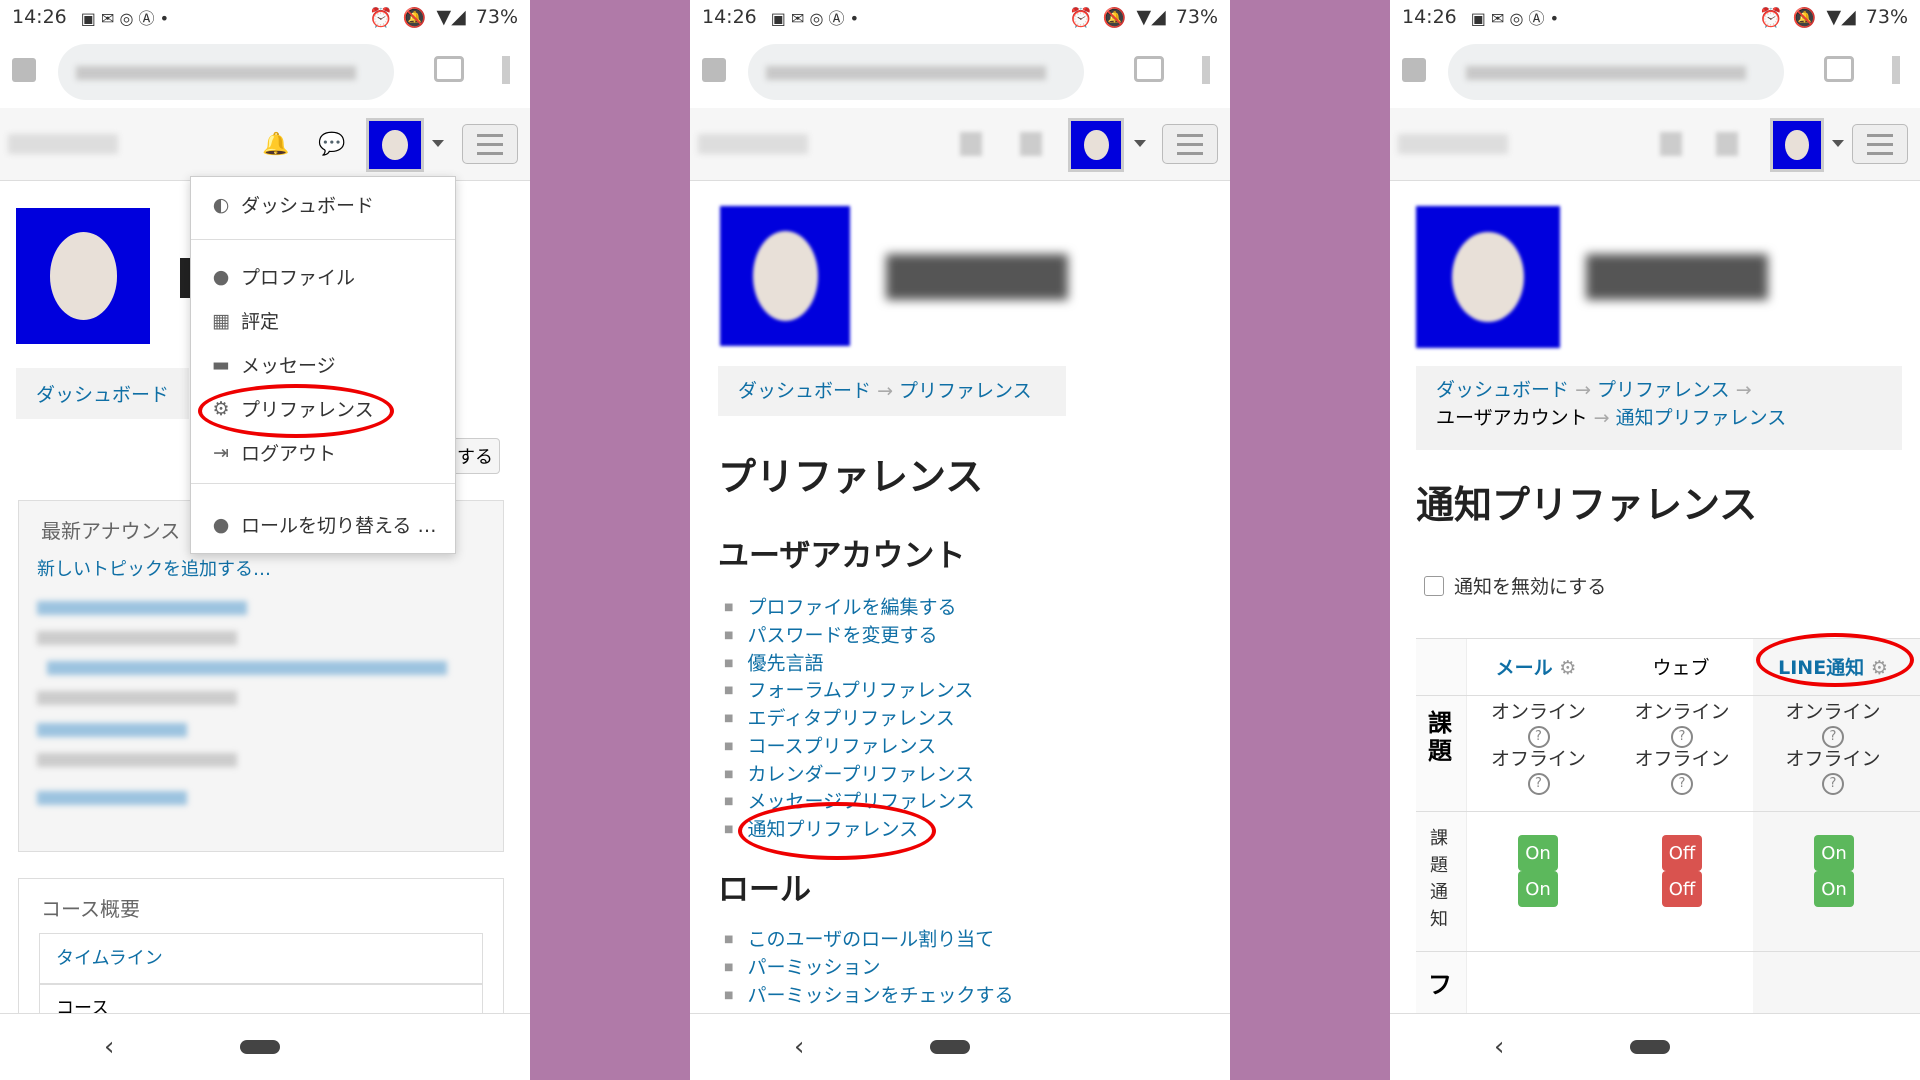  I want to click on bell-icon: 🔔, so click(275, 144).